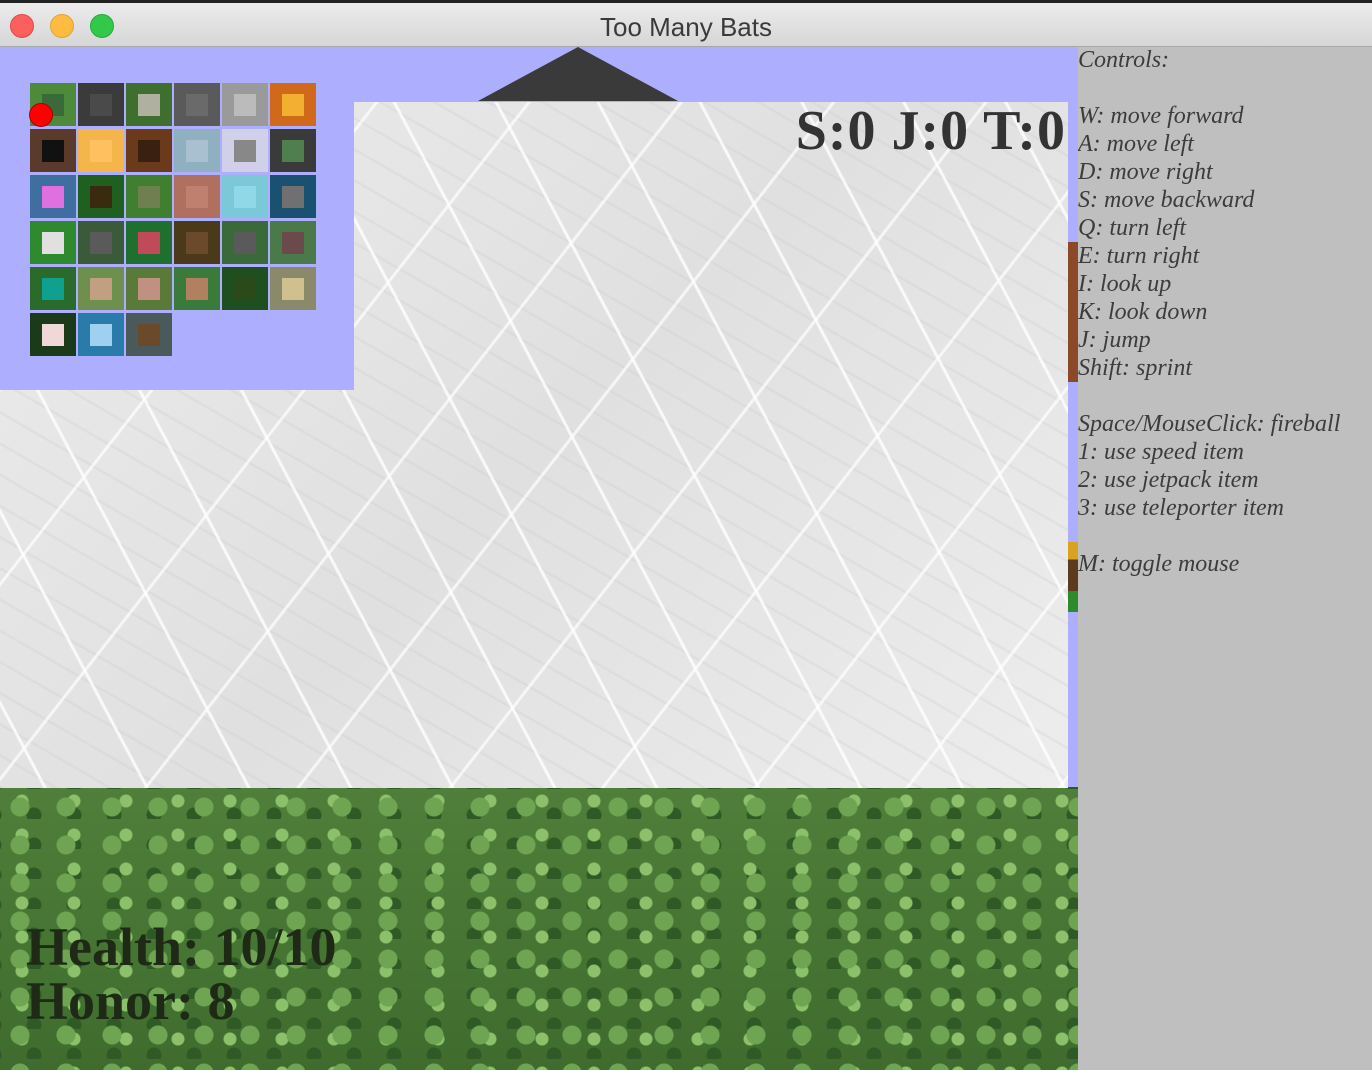 The height and width of the screenshot is (1070, 1372). Describe the element at coordinates (1125, 284) in the screenshot. I see `control-line: I: look up` at that location.